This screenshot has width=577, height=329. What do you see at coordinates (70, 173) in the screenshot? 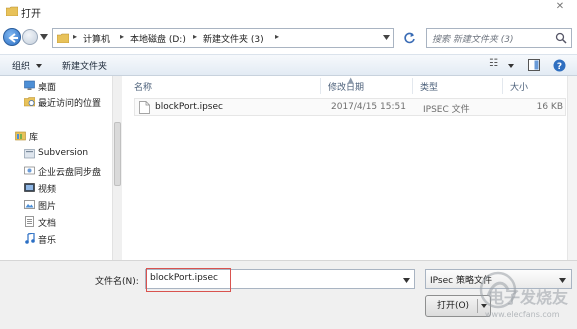
I see `nav-item-label: 企业云盘同步盘` at bounding box center [70, 173].